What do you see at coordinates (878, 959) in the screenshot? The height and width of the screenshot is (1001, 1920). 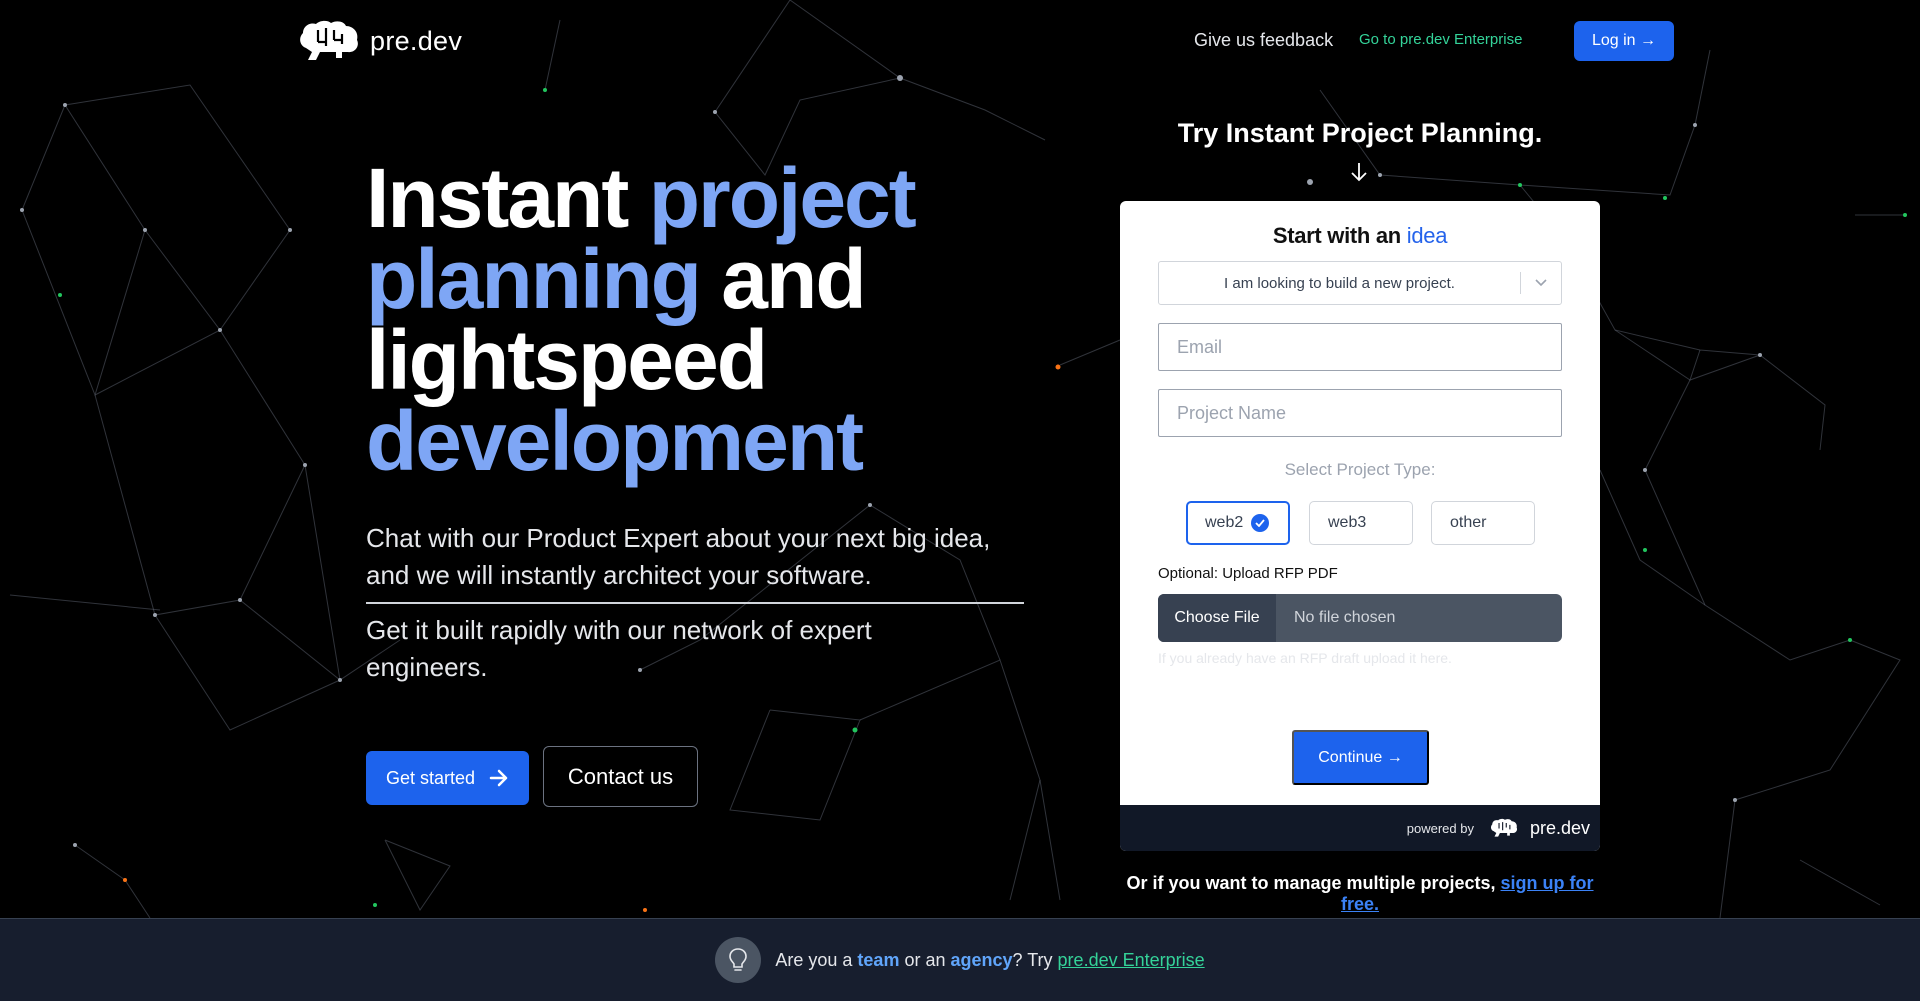 I see `banner-team: team` at bounding box center [878, 959].